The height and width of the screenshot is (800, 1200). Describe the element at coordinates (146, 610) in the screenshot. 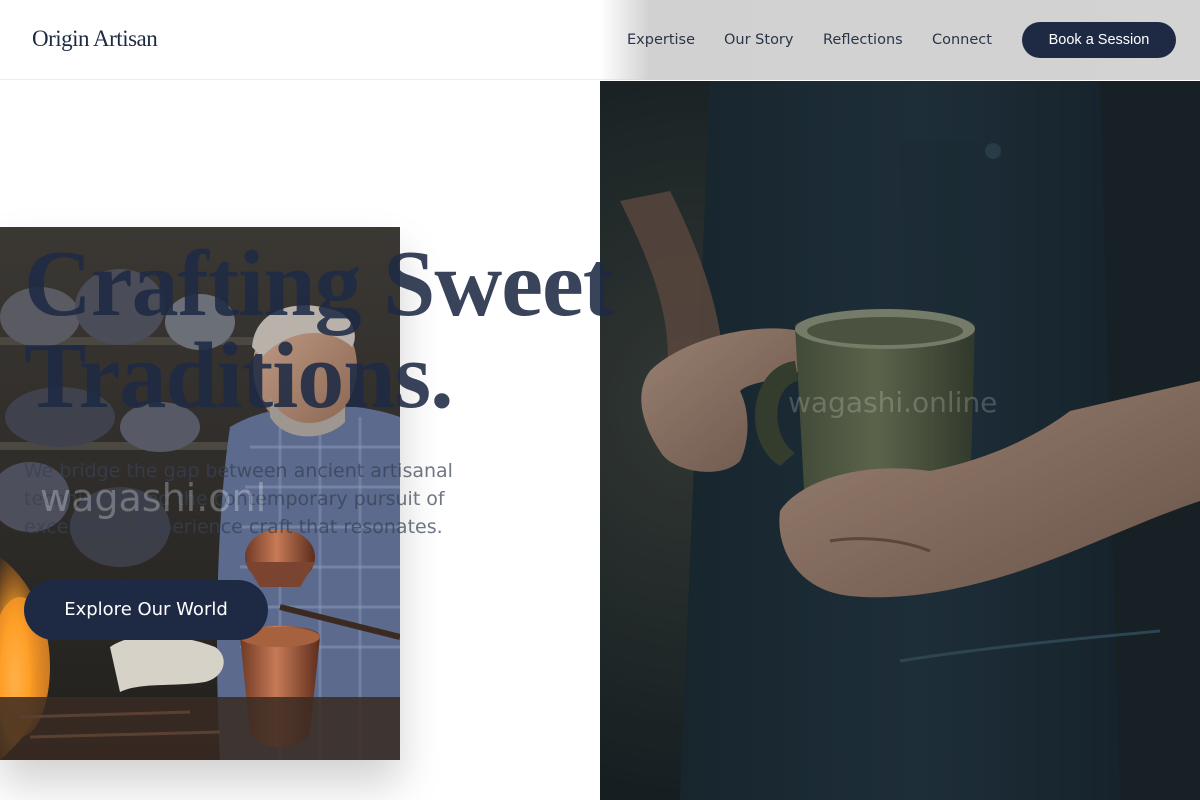

I see `explore-our-world-button: Explore Our World` at that location.